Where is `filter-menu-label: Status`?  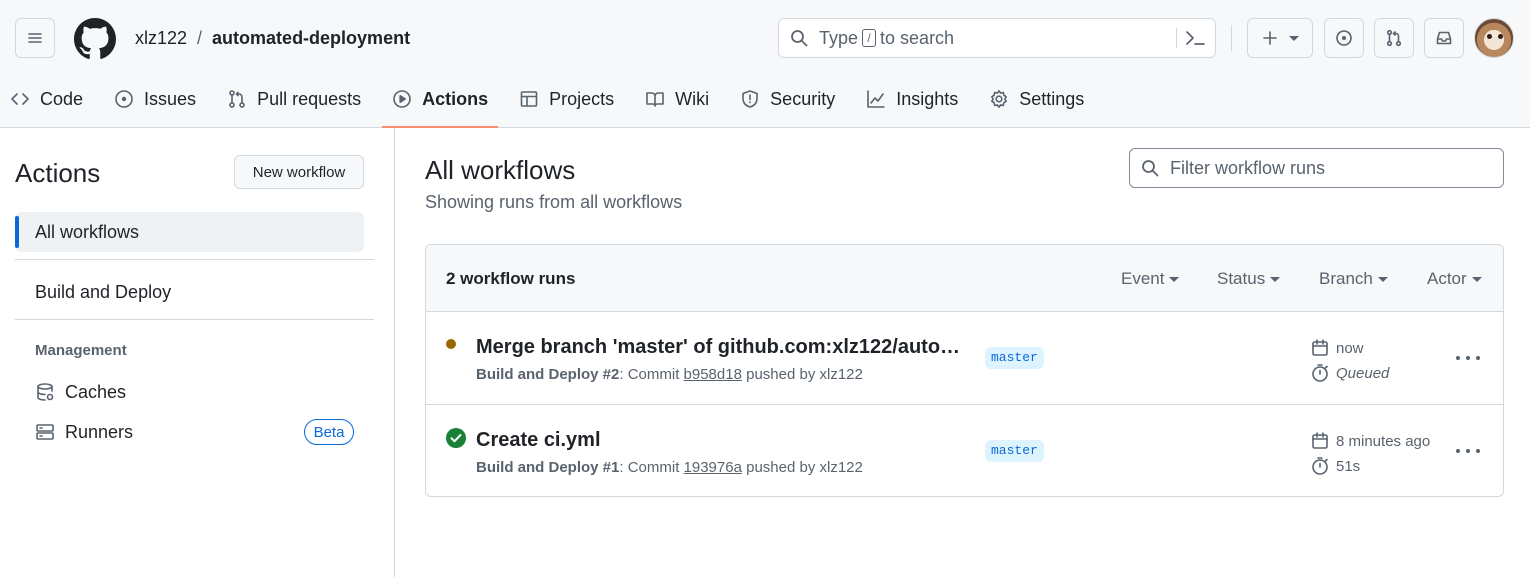
filter-menu-label: Status is located at coordinates (1241, 278).